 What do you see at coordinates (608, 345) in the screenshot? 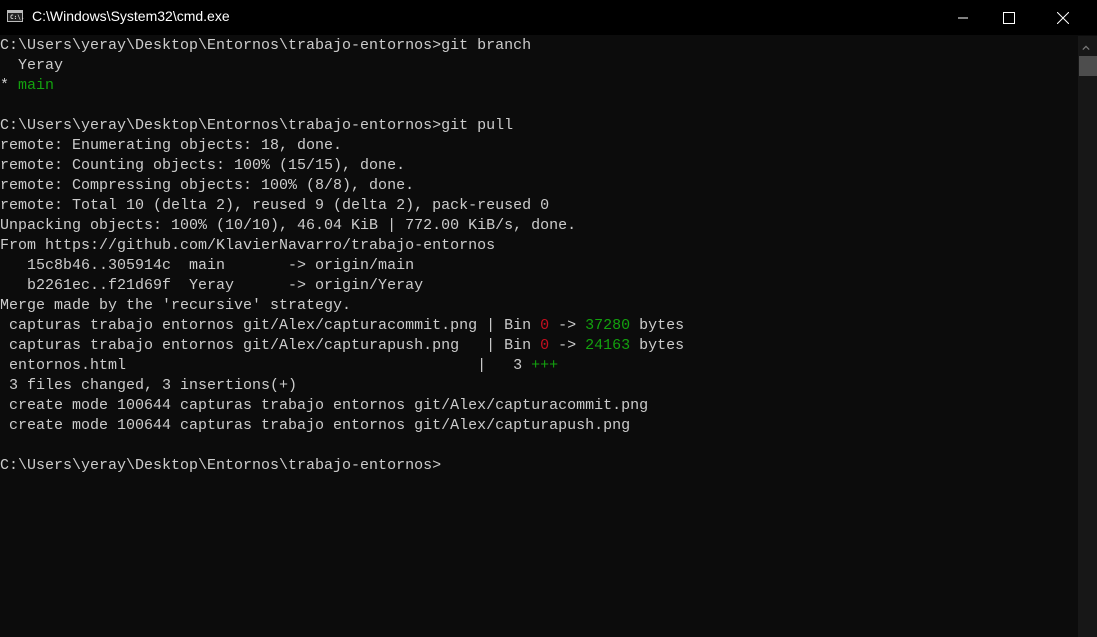
I see `colored-output-text: 24163` at bounding box center [608, 345].